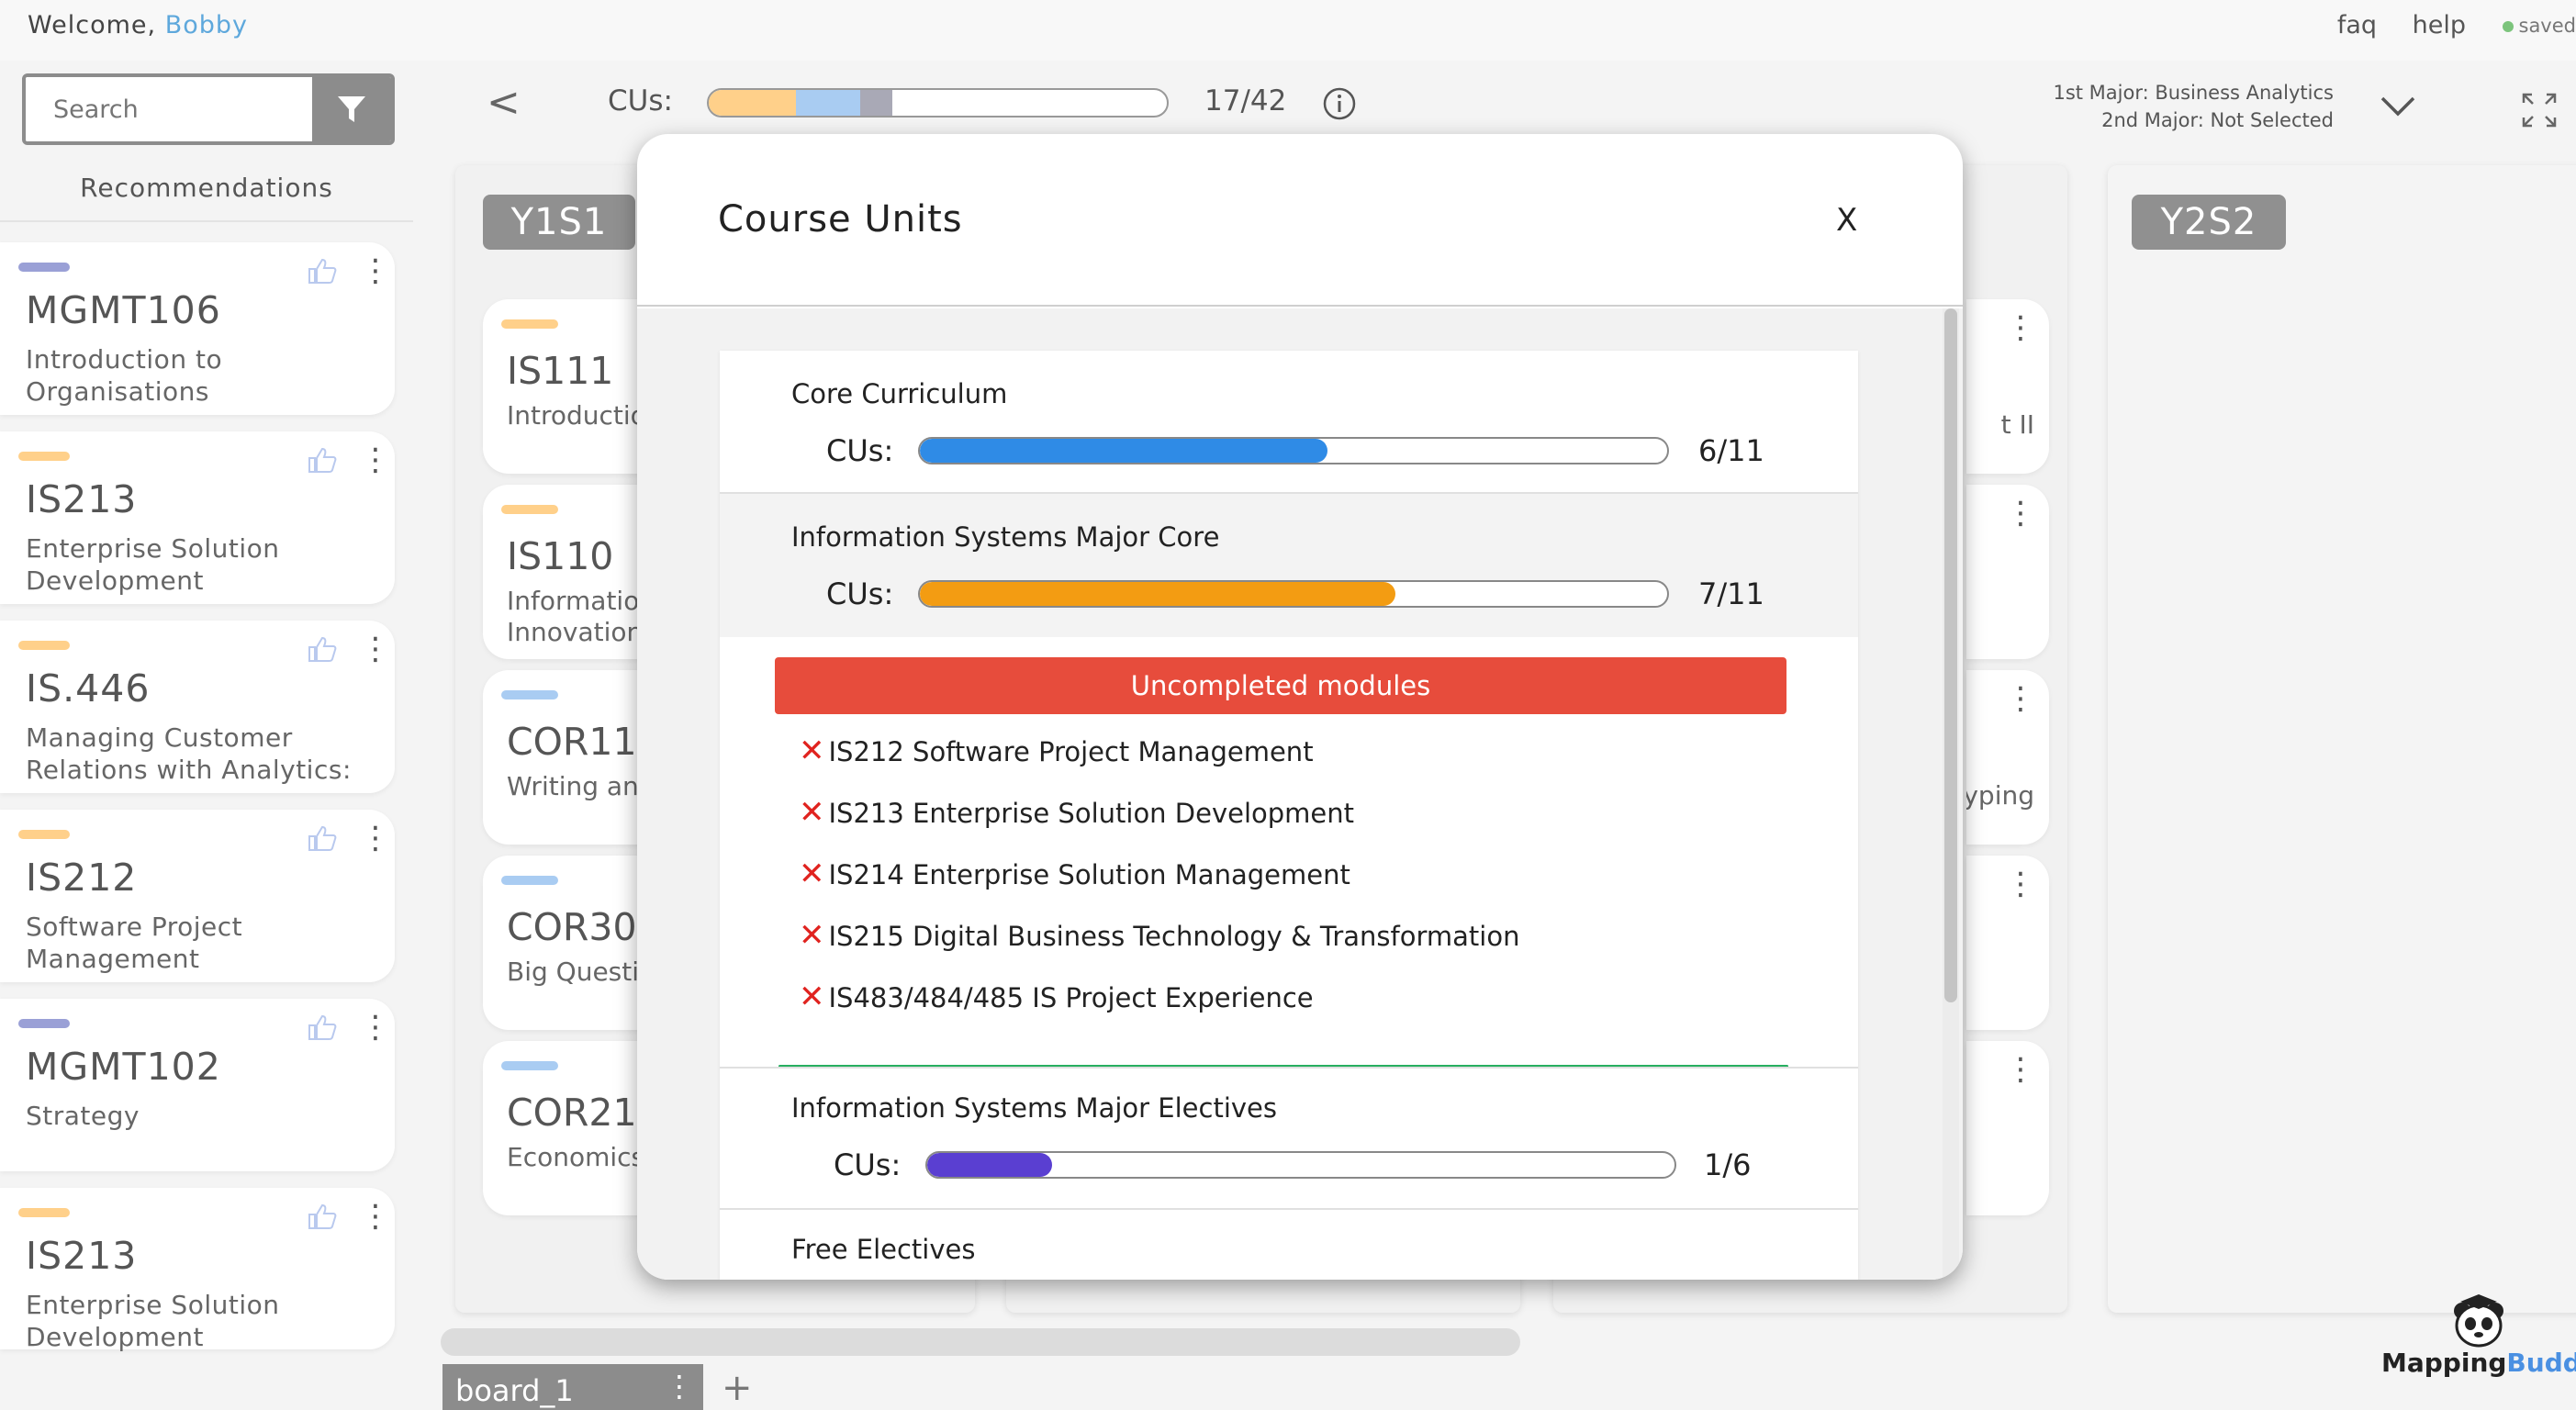  I want to click on expand-icon, so click(2539, 110).